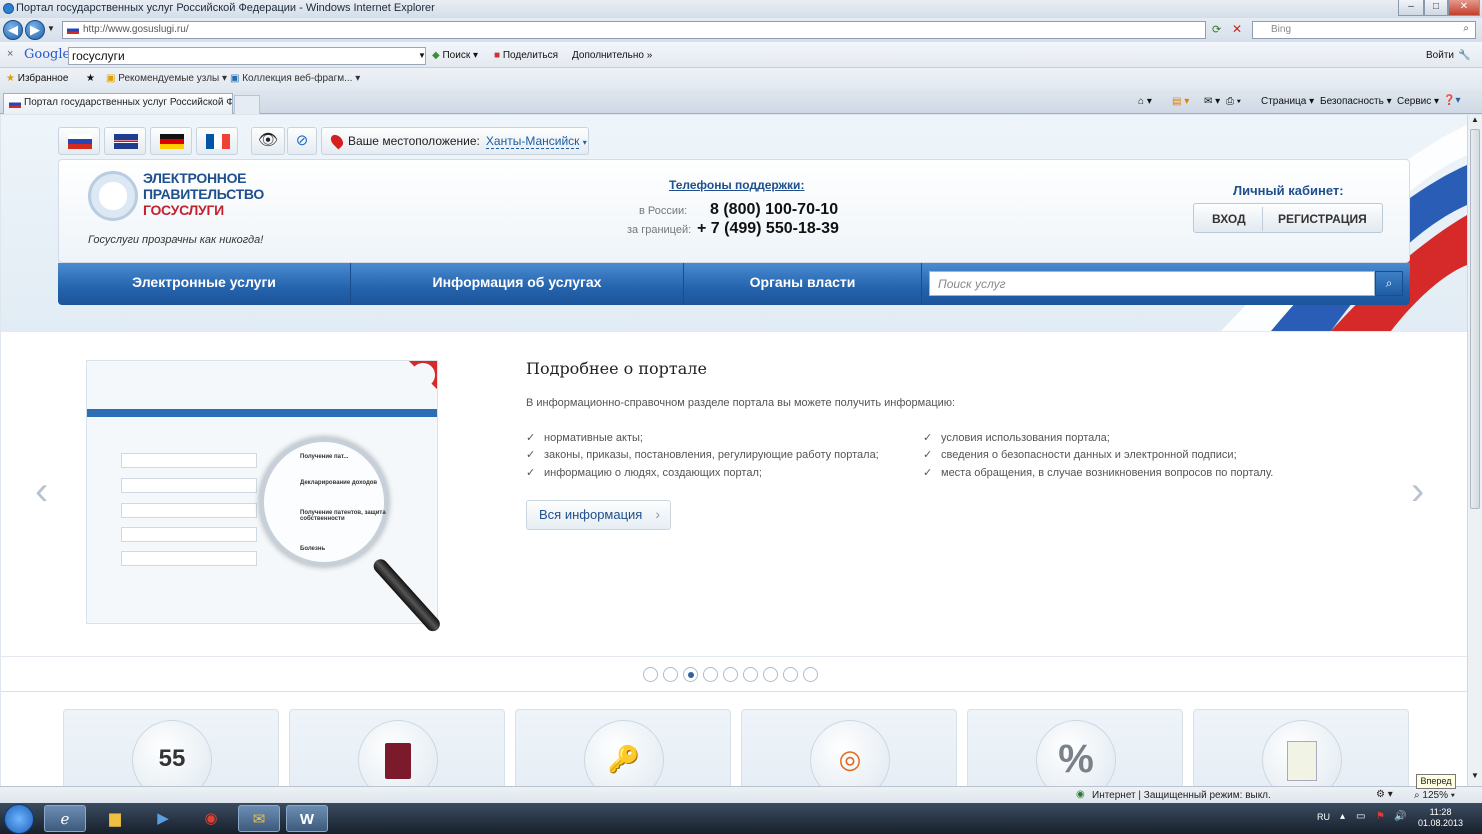 The width and height of the screenshot is (1482, 834). I want to click on service-card-pension: 55, so click(171, 747).